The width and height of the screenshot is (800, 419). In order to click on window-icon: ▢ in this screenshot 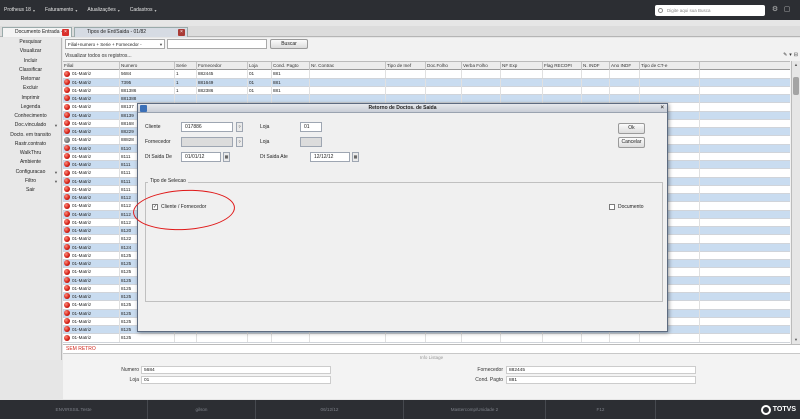, I will do `click(787, 10)`.